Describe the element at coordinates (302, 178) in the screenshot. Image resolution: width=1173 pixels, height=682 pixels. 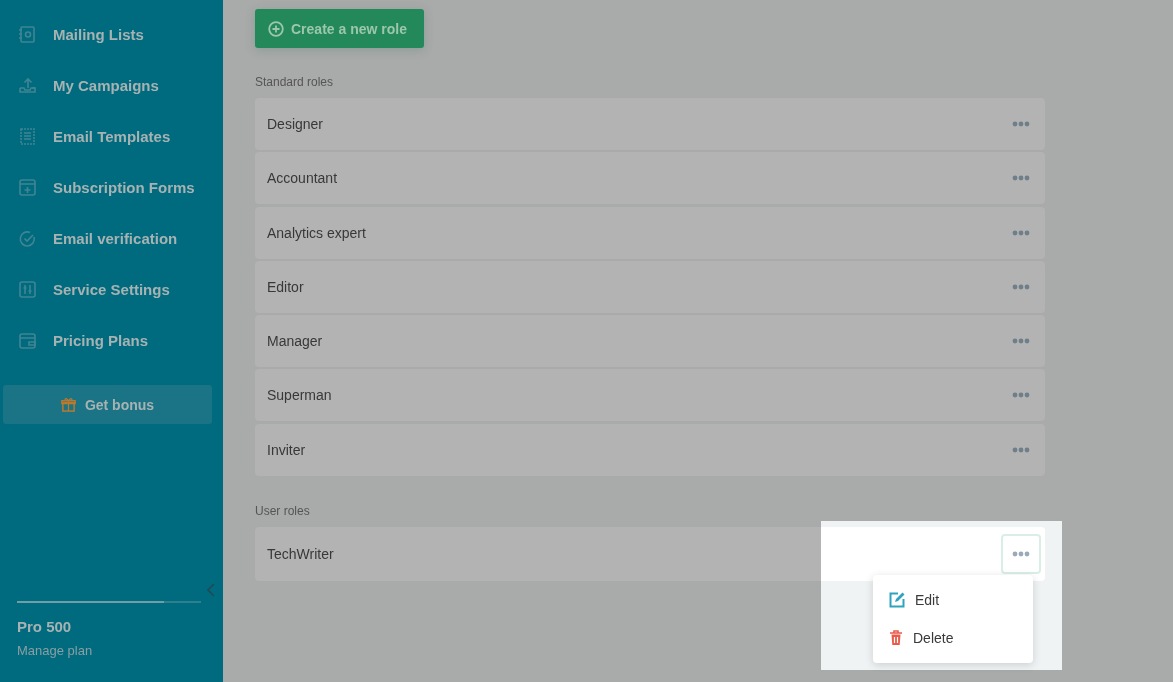
I see `role-name: Accountant` at that location.